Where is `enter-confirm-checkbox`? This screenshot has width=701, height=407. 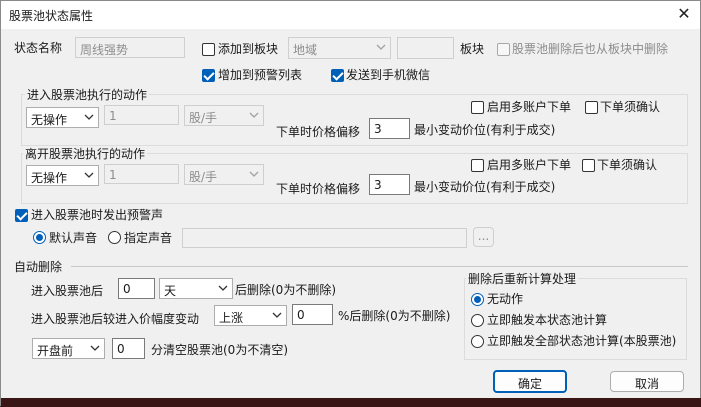 enter-confirm-checkbox is located at coordinates (591, 107).